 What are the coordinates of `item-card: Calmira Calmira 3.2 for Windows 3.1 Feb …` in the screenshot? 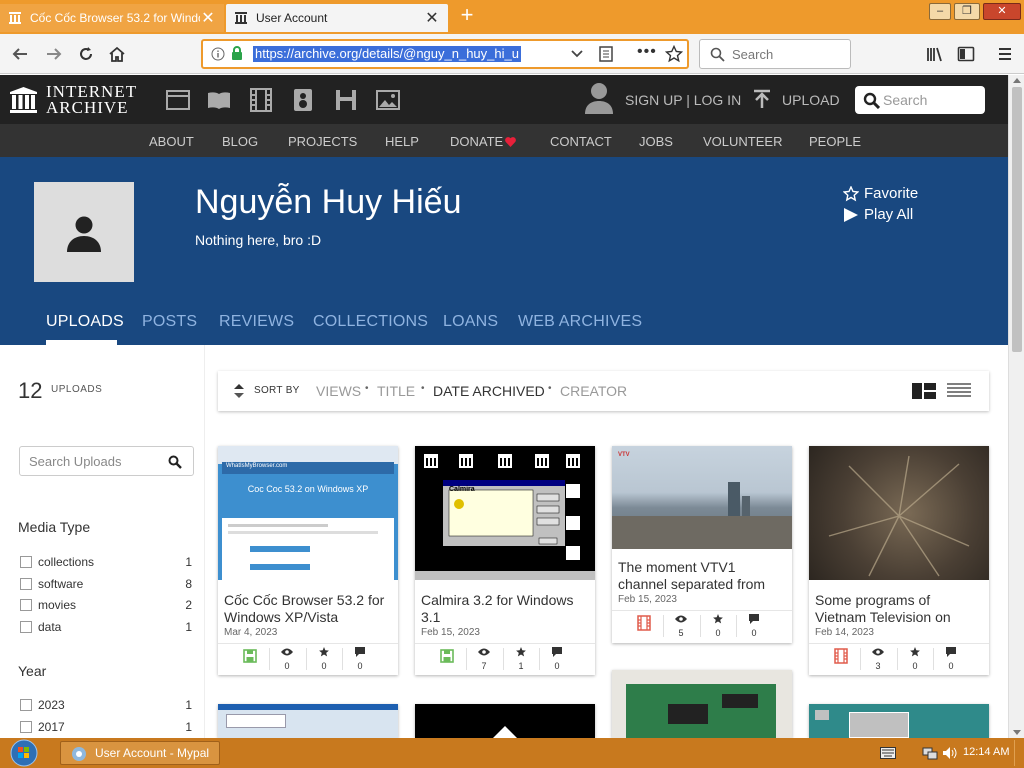 It's located at (505, 560).